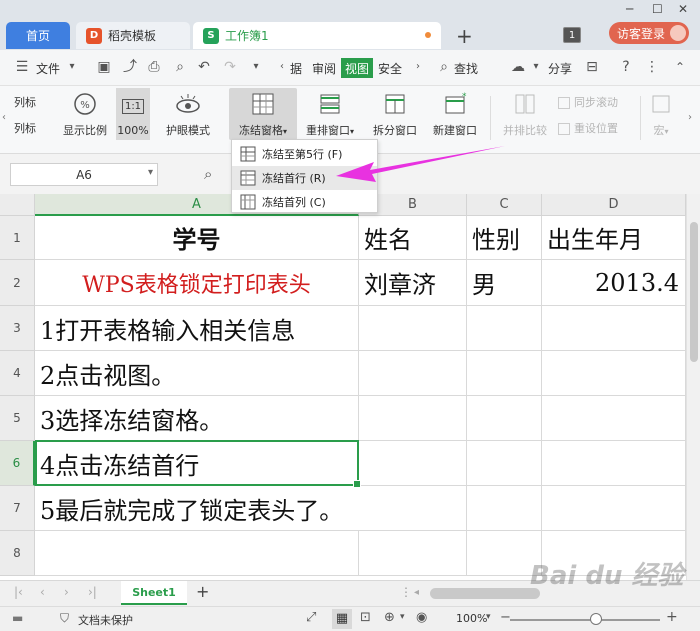 The width and height of the screenshot is (700, 631). I want to click on sync-scroll-button: 同步滚动, so click(595, 102).